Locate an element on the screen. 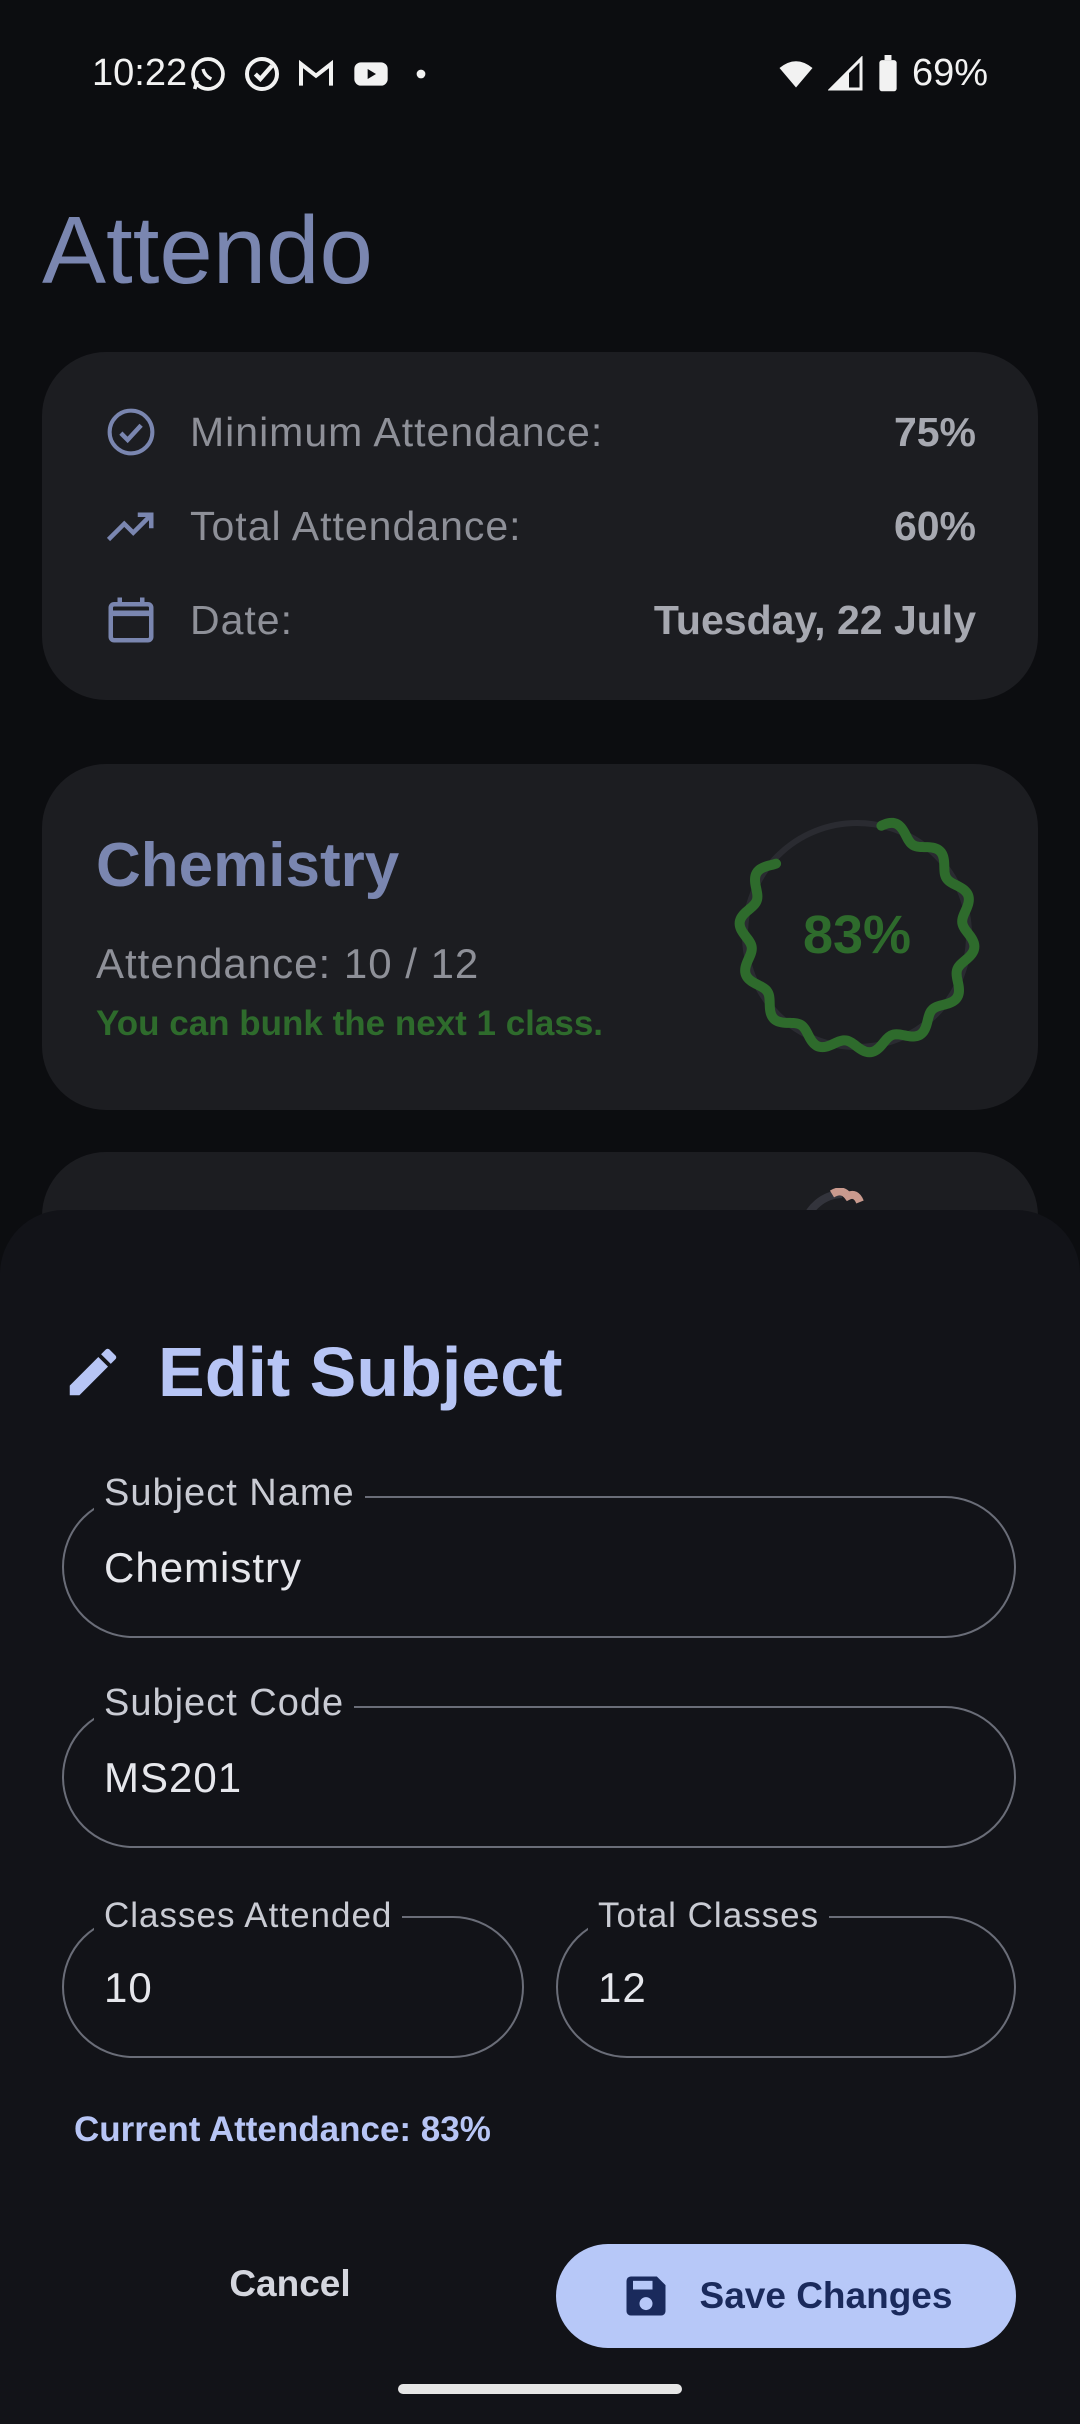 This screenshot has width=1080, height=2424. classes-attended-input is located at coordinates (287, 1988).